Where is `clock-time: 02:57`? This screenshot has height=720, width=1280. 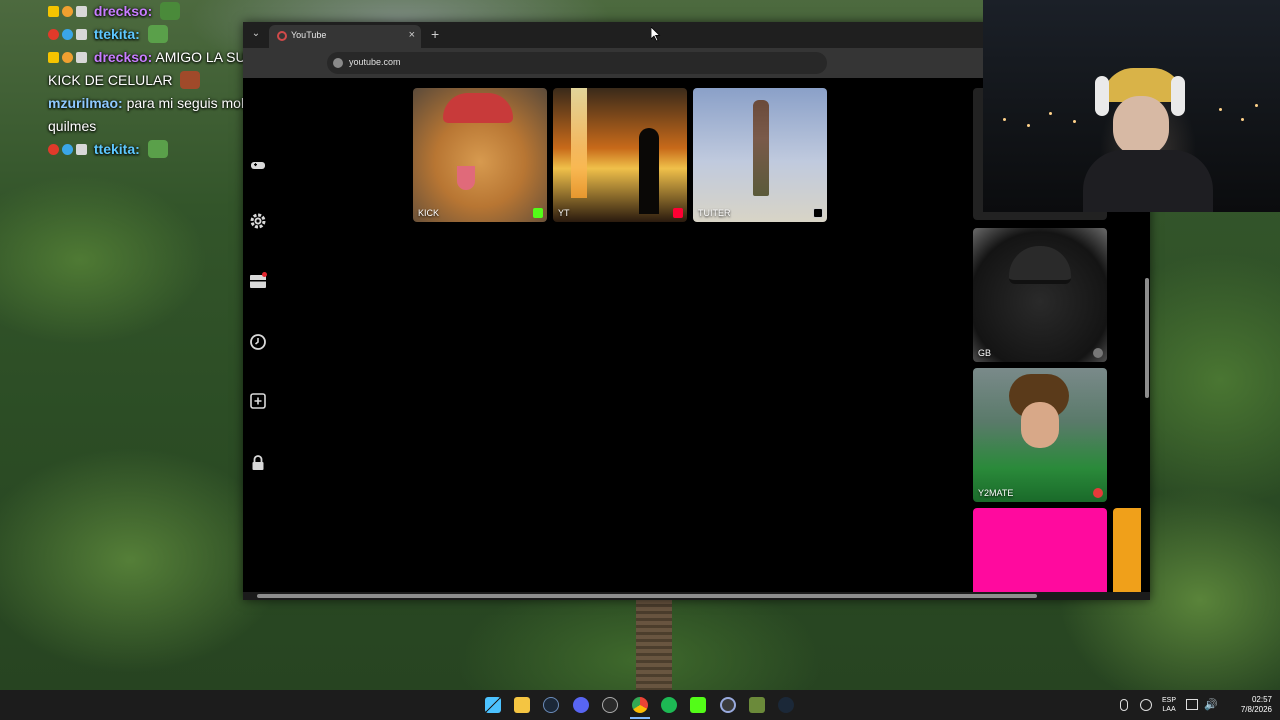 clock-time: 02:57 is located at coordinates (1261, 699).